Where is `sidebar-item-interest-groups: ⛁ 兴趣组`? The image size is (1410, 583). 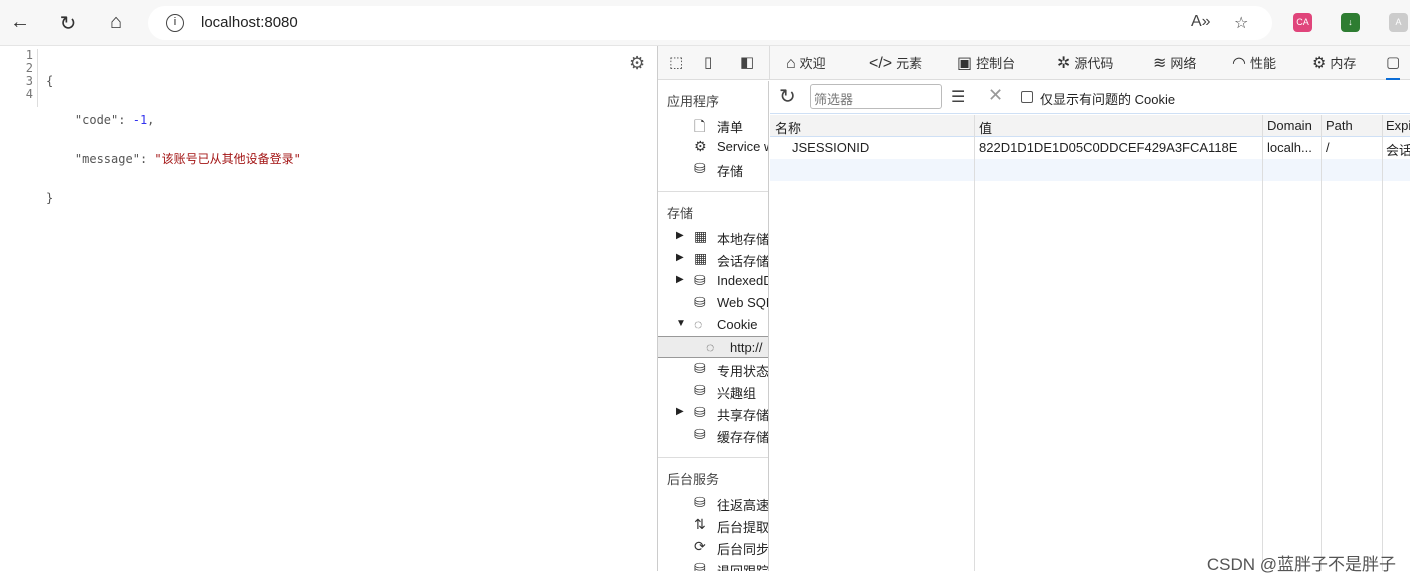
sidebar-item-interest-groups: ⛁ 兴趣组 is located at coordinates (713, 391).